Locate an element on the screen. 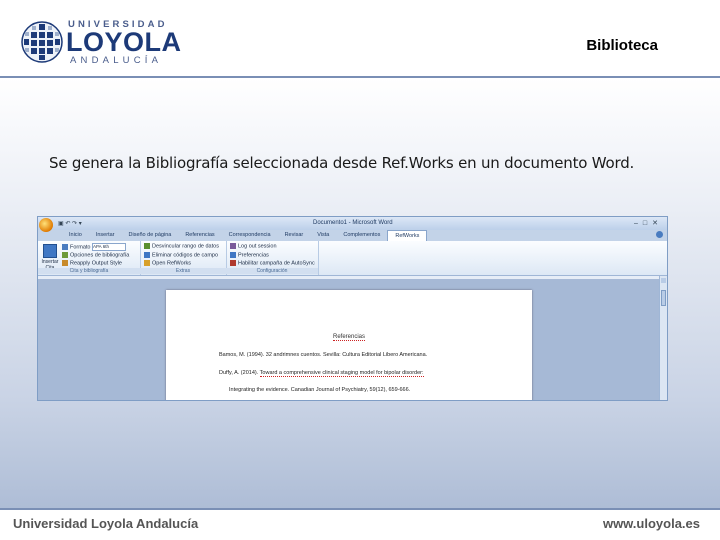  tab-correspondencia: Correspondencia is located at coordinates (250, 235).